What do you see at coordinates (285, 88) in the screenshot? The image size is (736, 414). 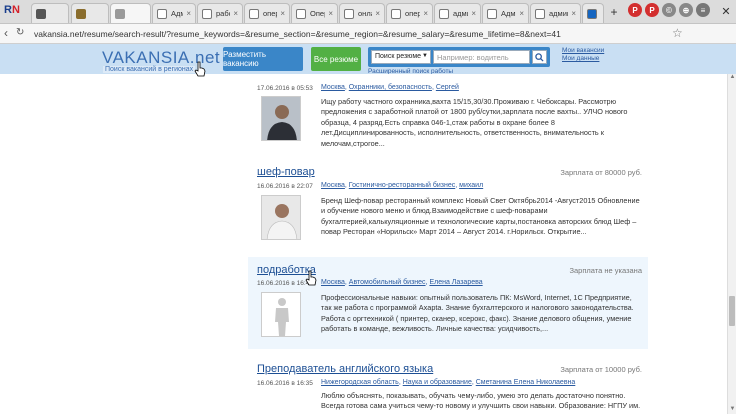 I see `item-date: 17.06.2016 в 05:53` at bounding box center [285, 88].